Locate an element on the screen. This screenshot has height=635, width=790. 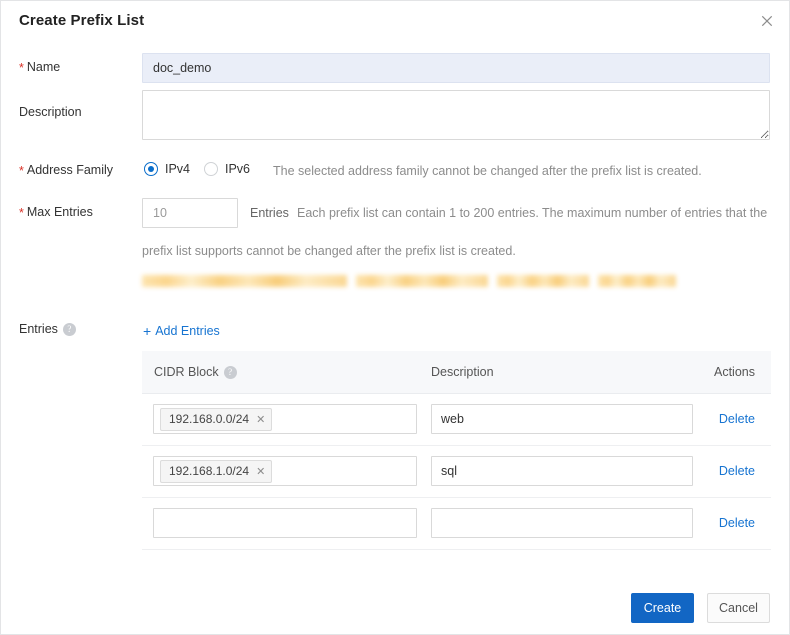
cidr-chip: 192.168.1.0/24 ✕ is located at coordinates (216, 471).